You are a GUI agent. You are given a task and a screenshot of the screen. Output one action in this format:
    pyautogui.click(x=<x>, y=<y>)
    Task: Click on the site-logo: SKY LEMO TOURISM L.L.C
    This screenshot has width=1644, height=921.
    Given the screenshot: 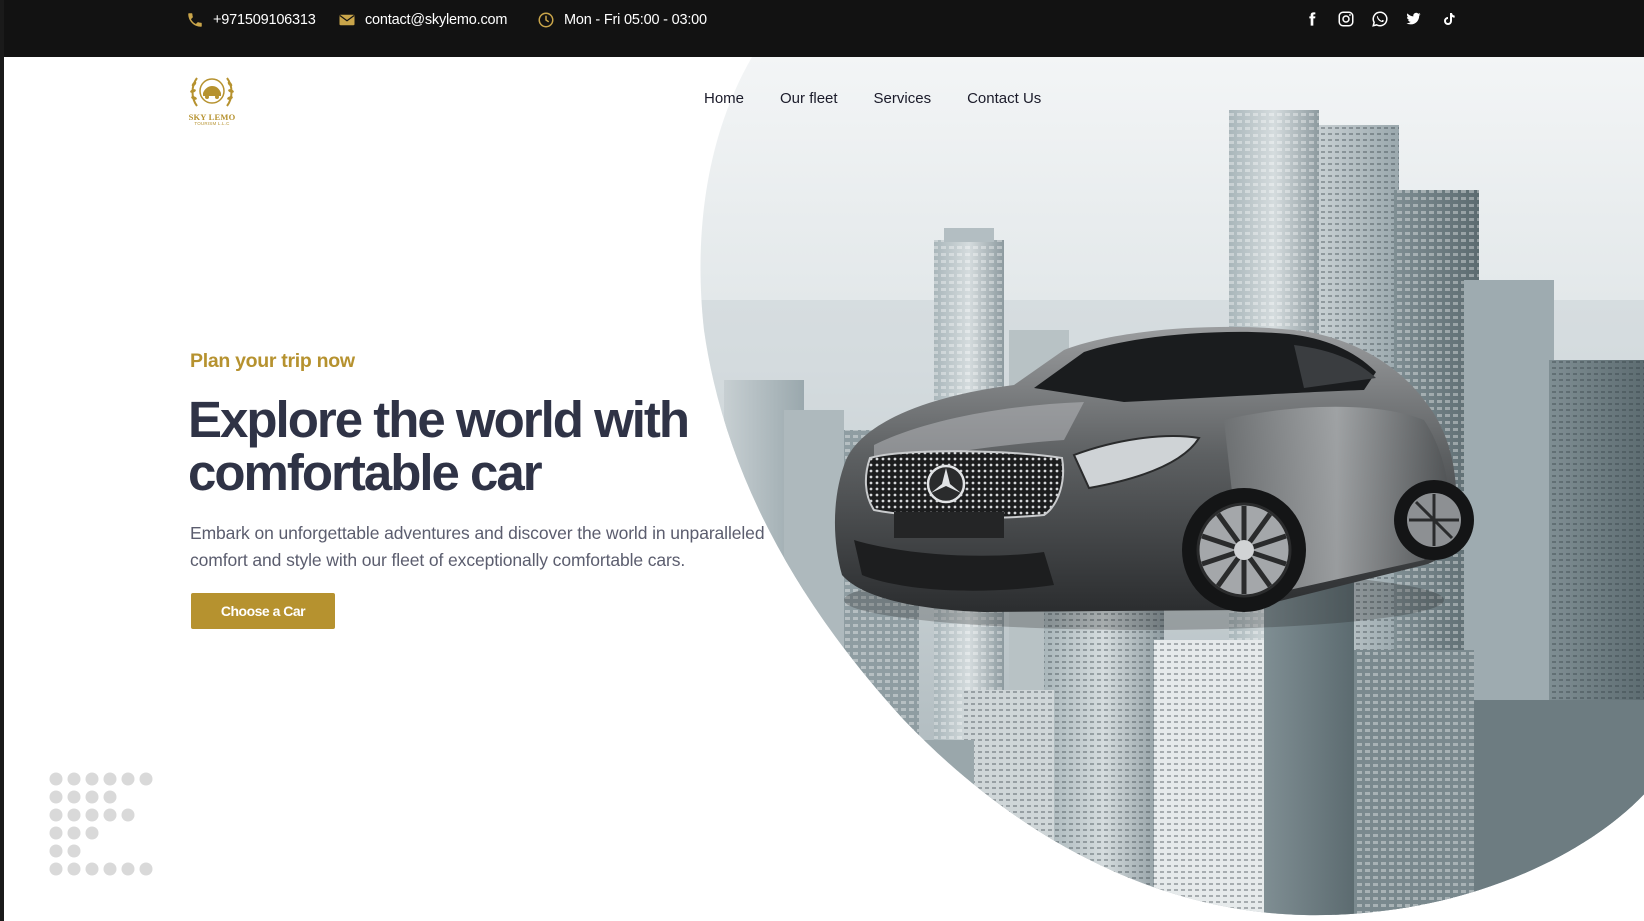 What is the action you would take?
    pyautogui.click(x=212, y=101)
    